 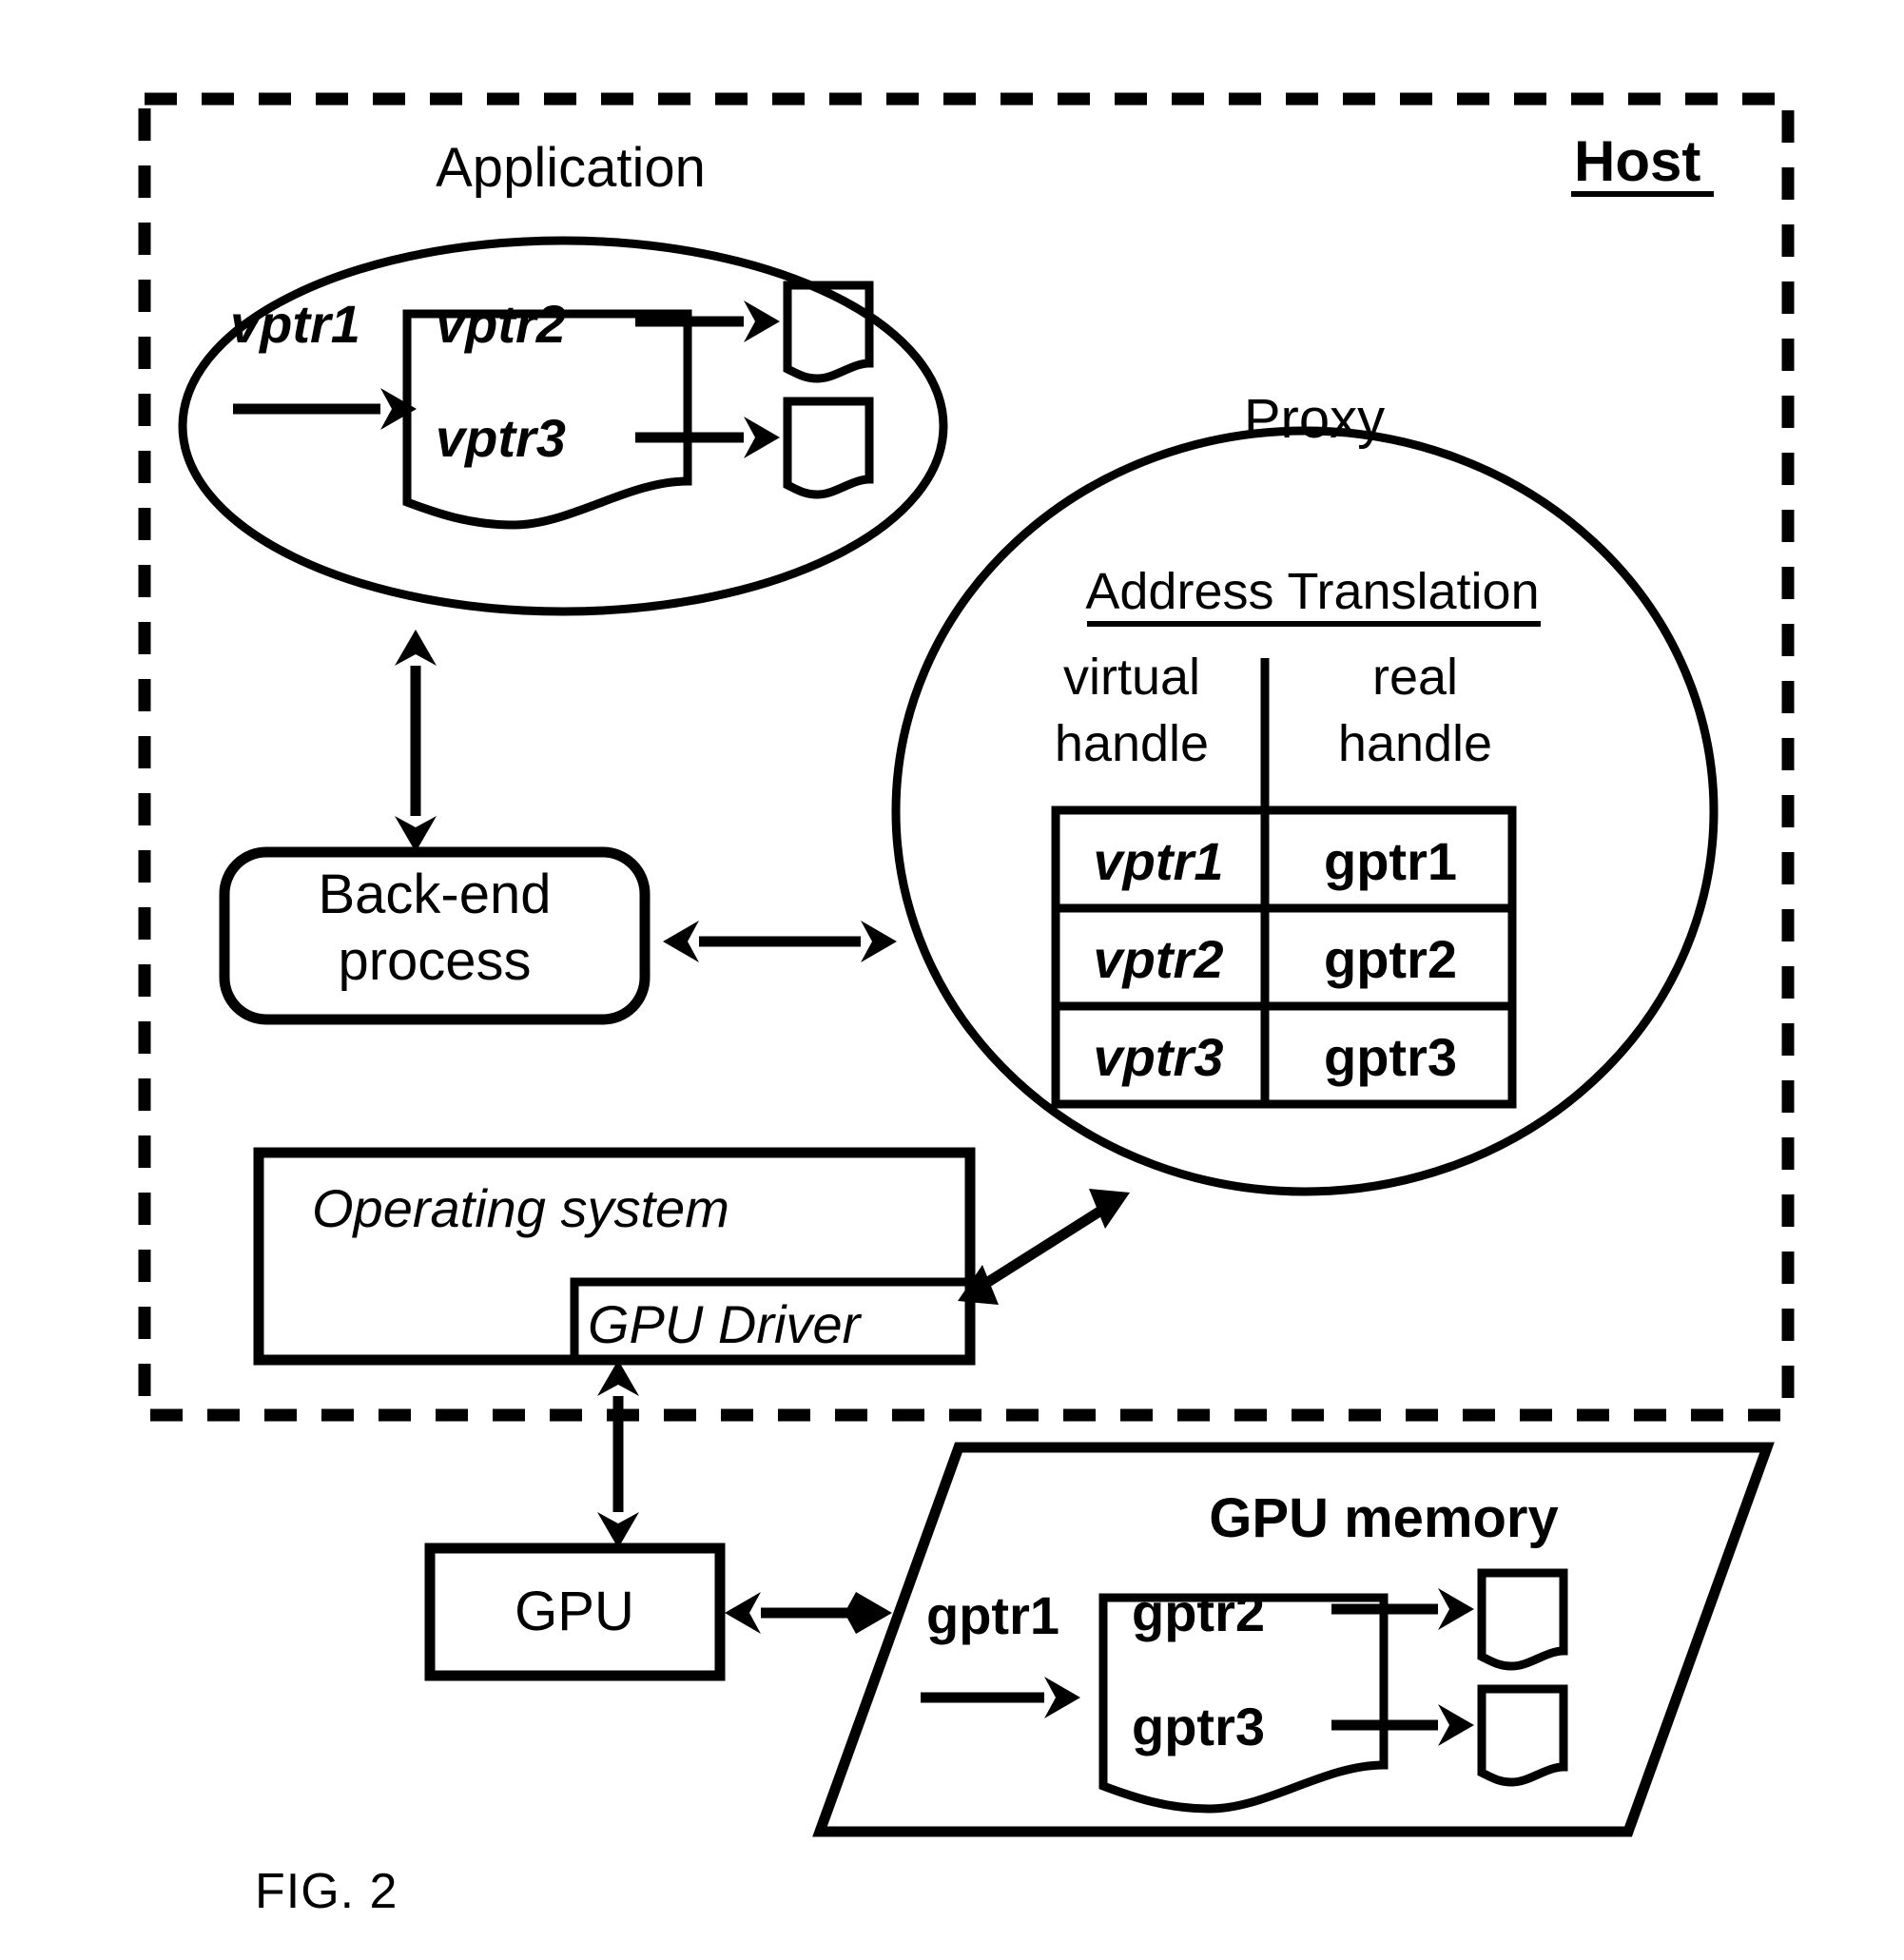 I want to click on application-backend-arrow, so click(x=416, y=741).